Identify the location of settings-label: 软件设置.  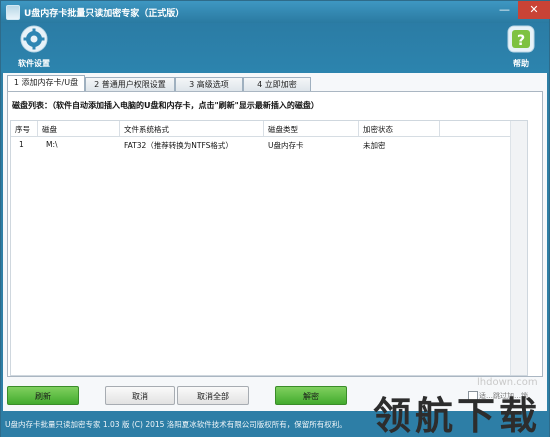
(34, 63).